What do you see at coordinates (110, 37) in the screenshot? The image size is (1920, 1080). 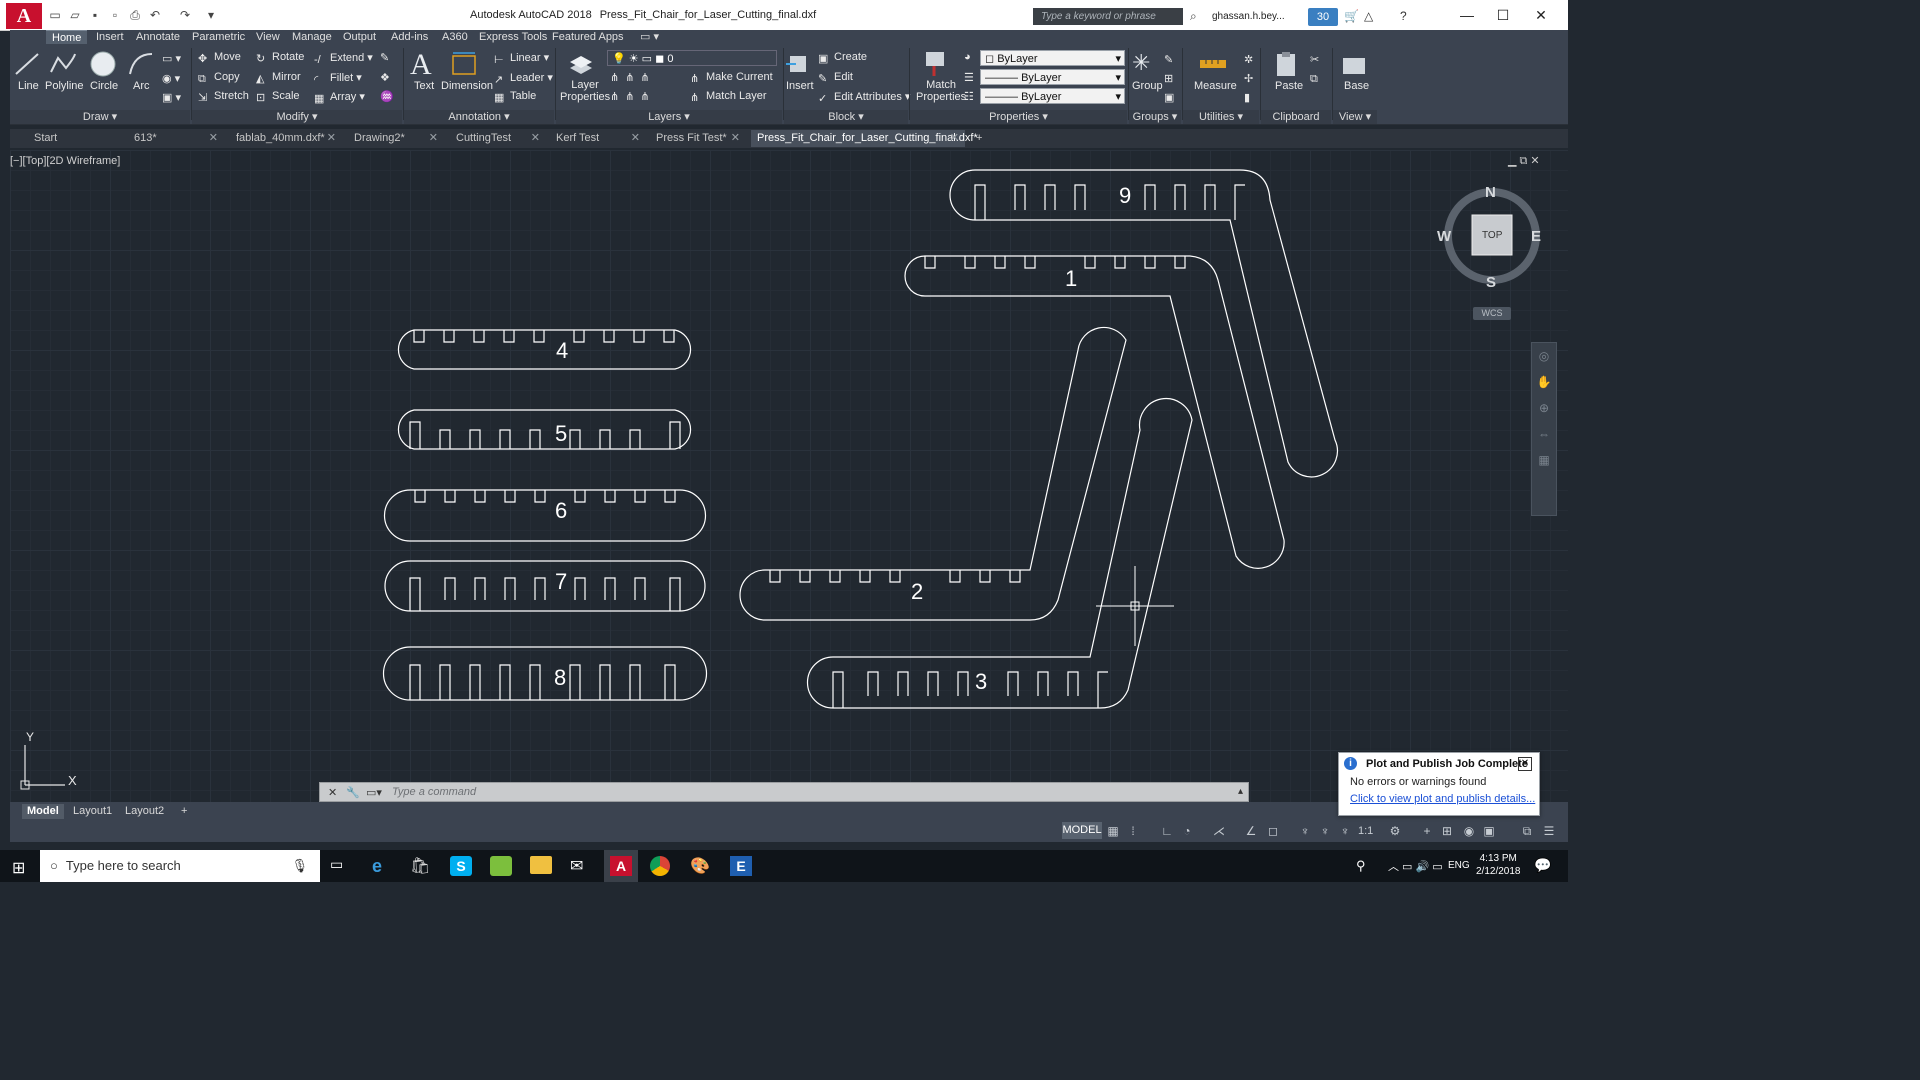 I see `tab-insert: Insert` at bounding box center [110, 37].